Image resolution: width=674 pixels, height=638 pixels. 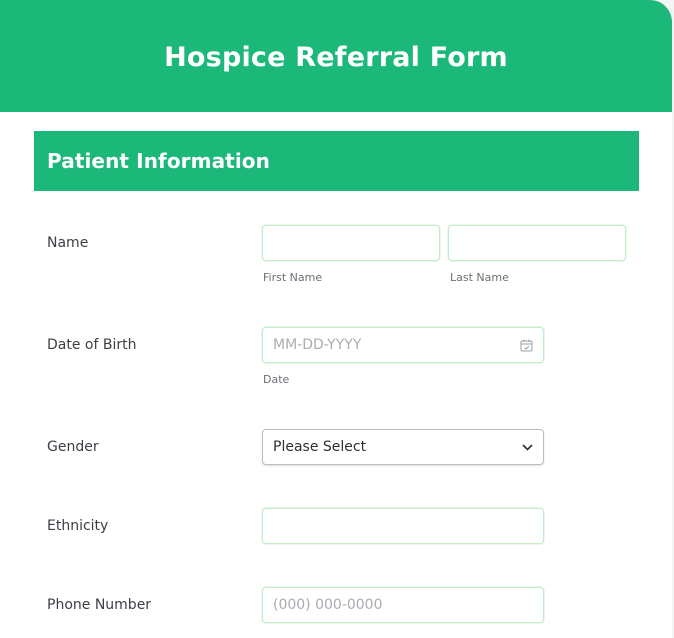 I want to click on ethnicity-input, so click(x=403, y=526).